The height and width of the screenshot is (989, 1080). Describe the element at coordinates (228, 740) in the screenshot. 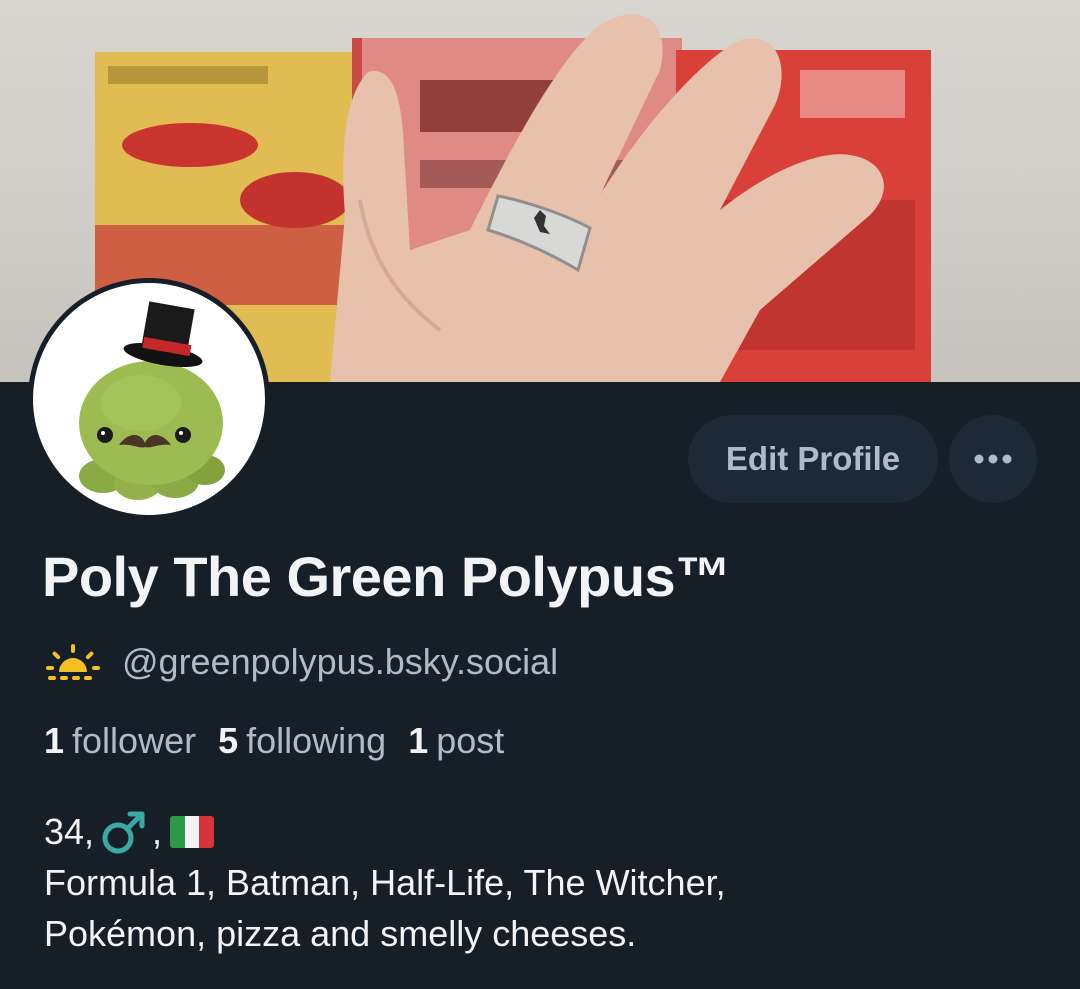

I see `following-count: 5` at that location.